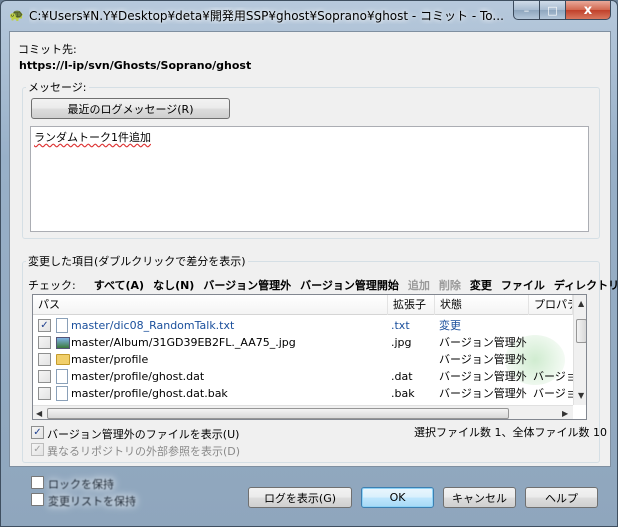 The height and width of the screenshot is (527, 618). Describe the element at coordinates (449, 285) in the screenshot. I see `filter-deleted-link: 削除` at that location.